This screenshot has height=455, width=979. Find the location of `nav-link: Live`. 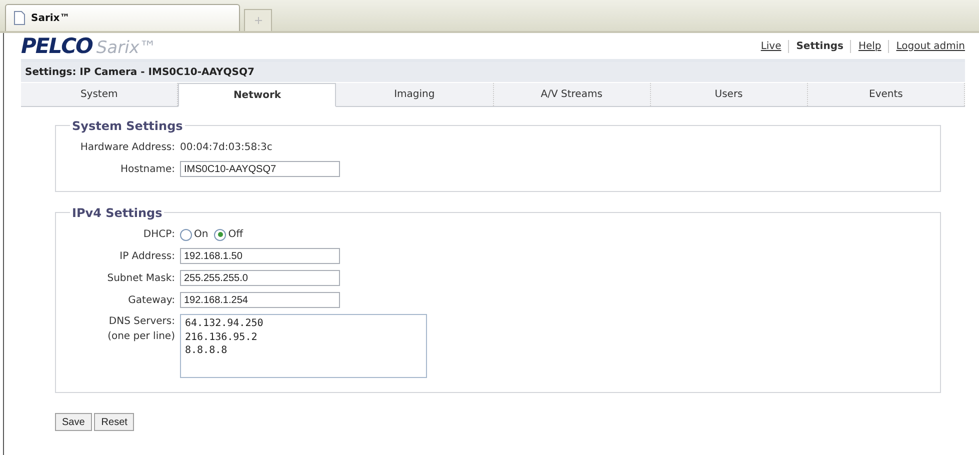

nav-link: Live is located at coordinates (771, 46).